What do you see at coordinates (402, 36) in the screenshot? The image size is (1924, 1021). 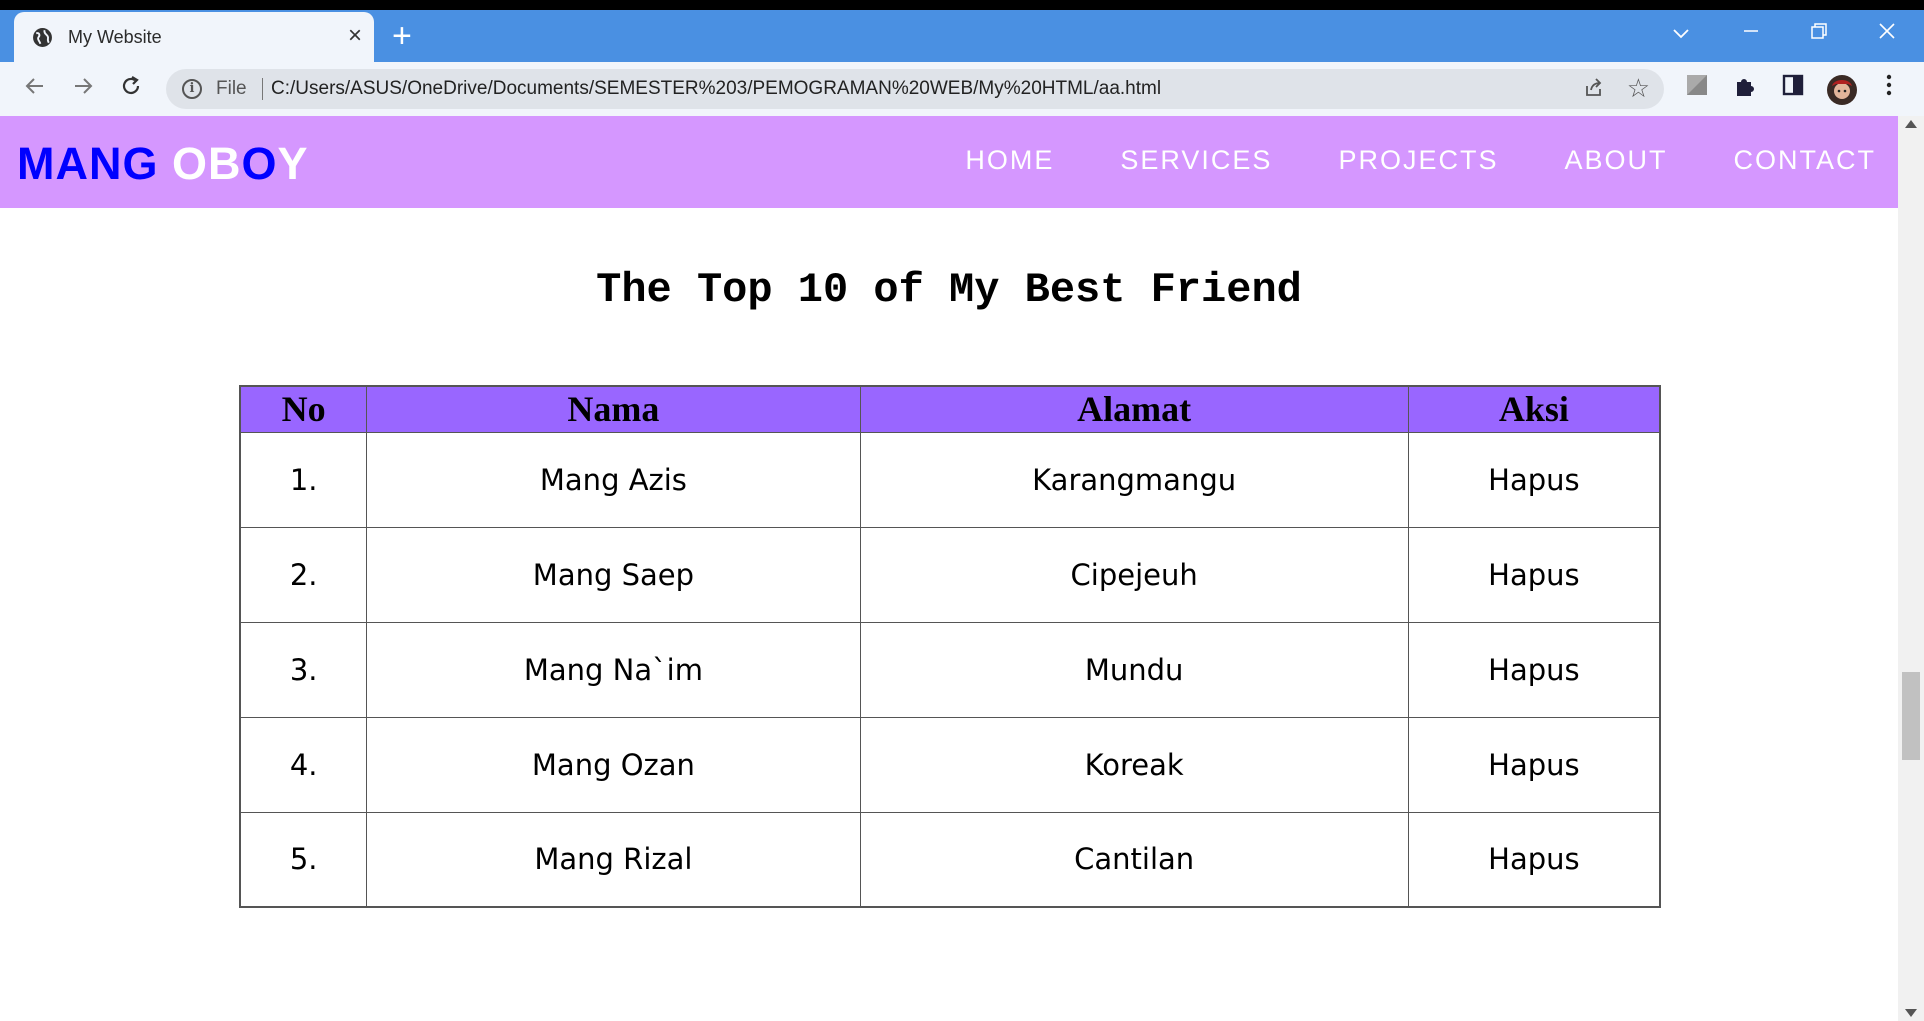 I see `new-tab-button: +` at bounding box center [402, 36].